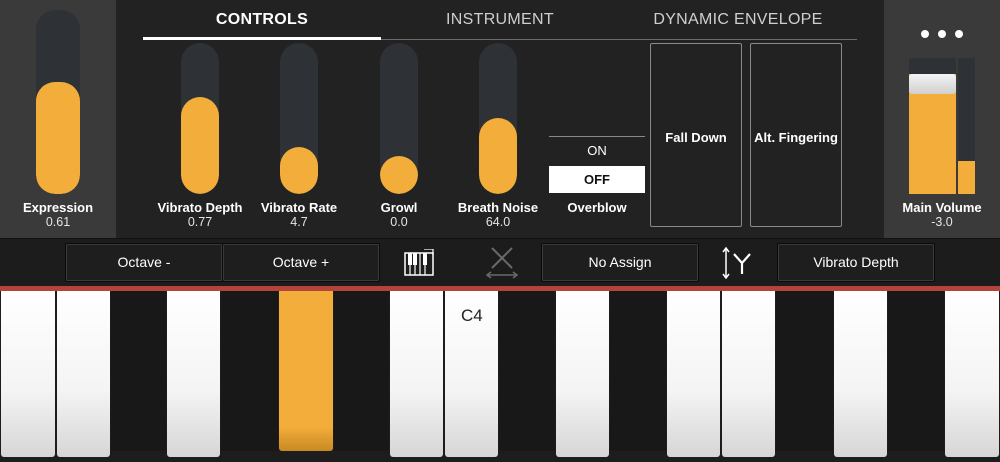 The image size is (1000, 462). I want to click on expression-slider-fill, so click(58, 138).